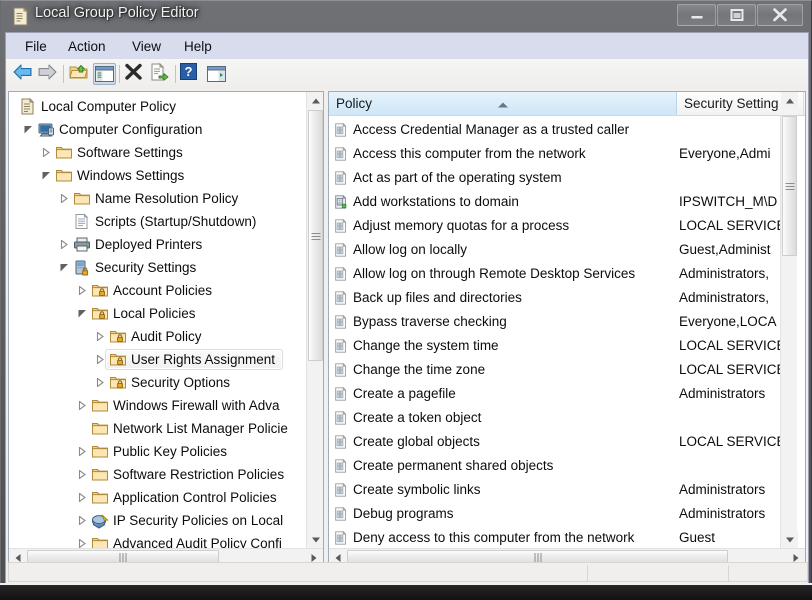 The width and height of the screenshot is (812, 600). I want to click on help-icon: ?, so click(191, 74).